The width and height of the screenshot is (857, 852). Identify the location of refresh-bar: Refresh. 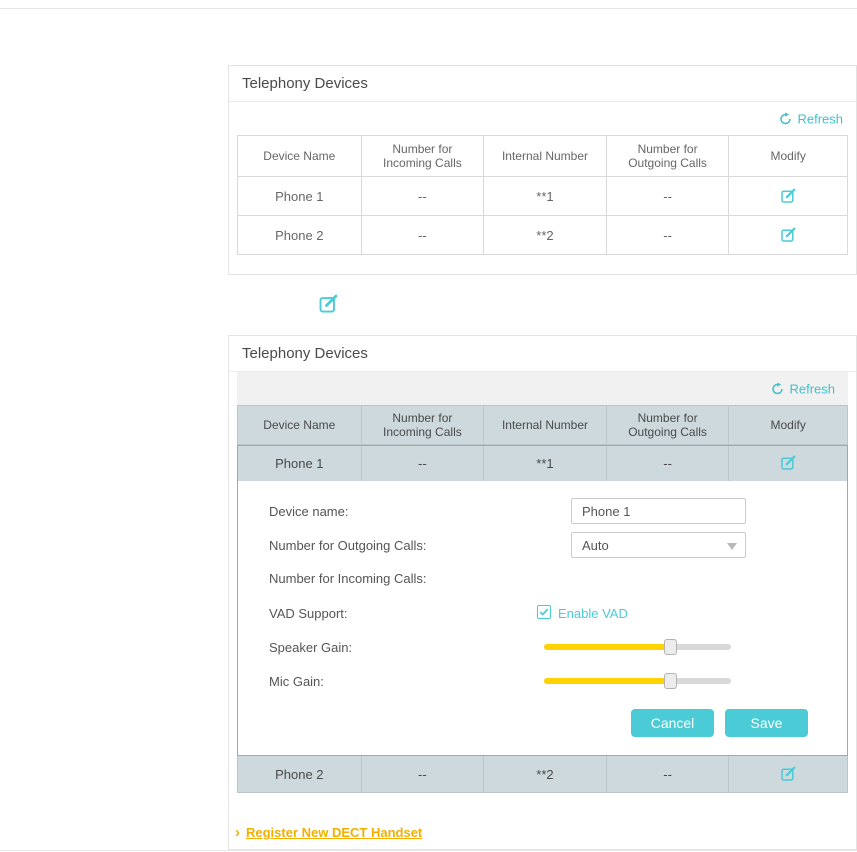
(542, 118).